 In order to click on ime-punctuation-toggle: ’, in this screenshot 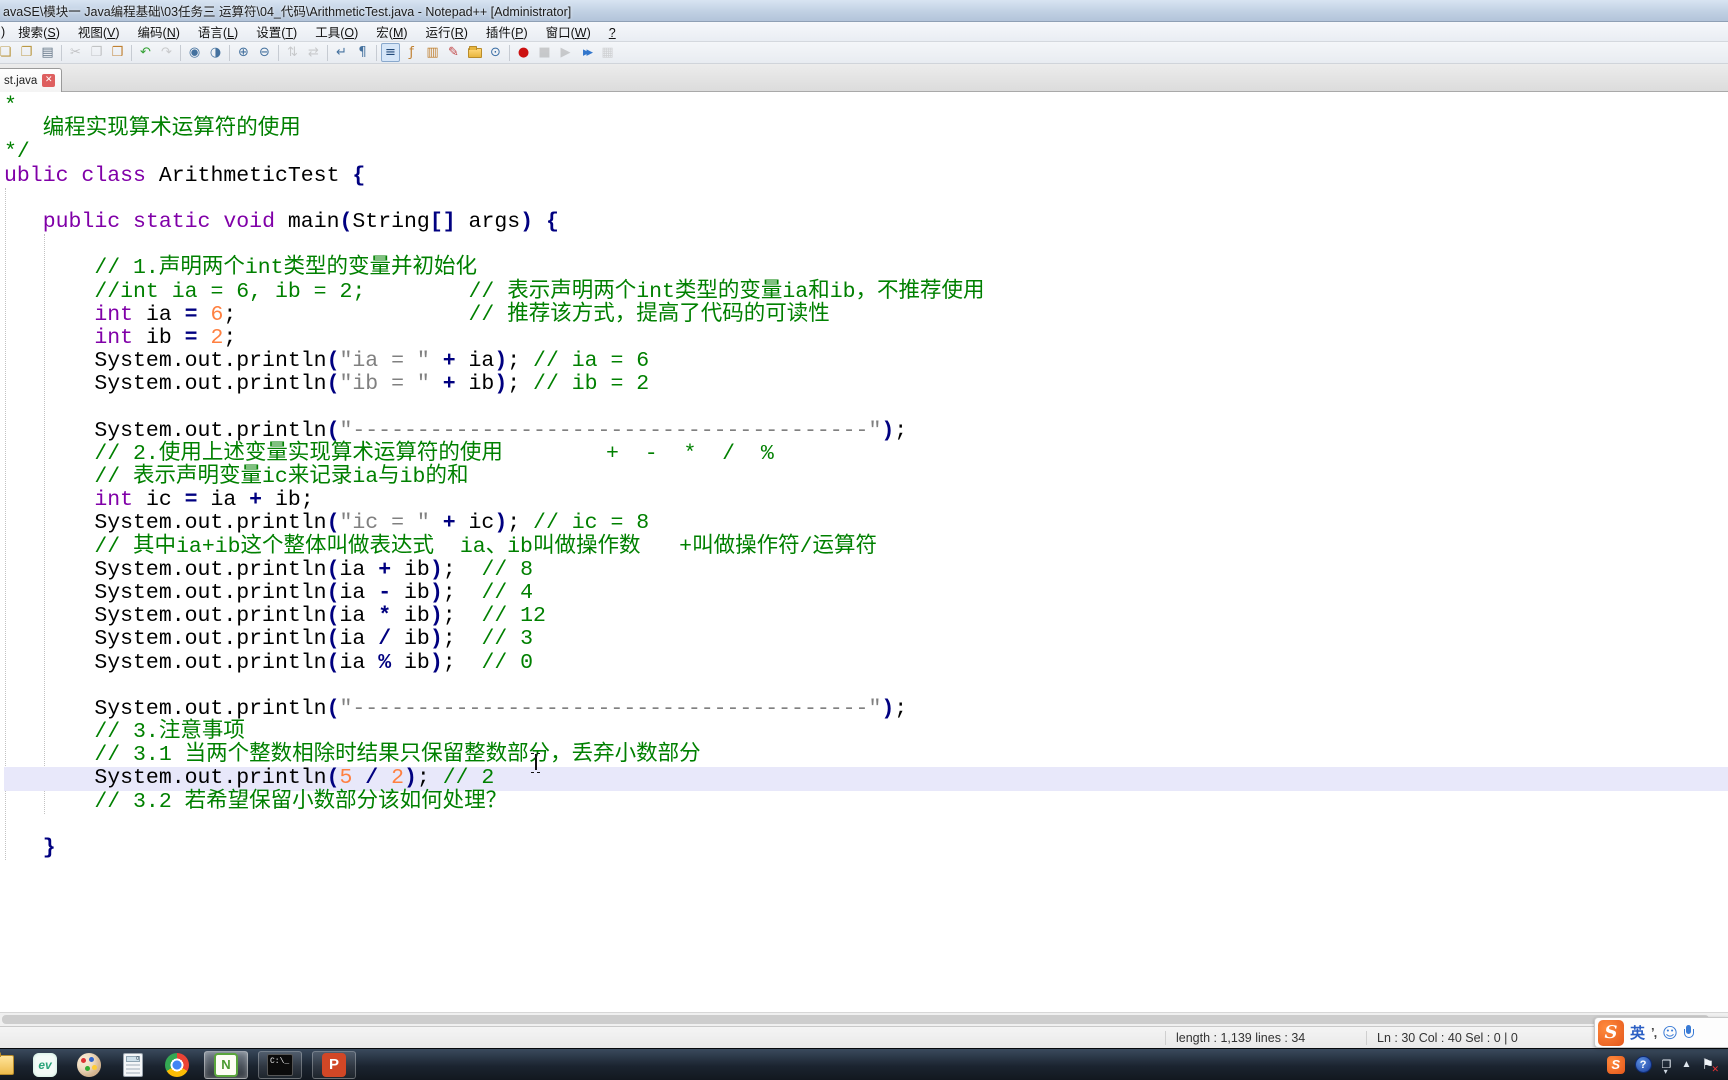, I will do `click(1654, 1032)`.